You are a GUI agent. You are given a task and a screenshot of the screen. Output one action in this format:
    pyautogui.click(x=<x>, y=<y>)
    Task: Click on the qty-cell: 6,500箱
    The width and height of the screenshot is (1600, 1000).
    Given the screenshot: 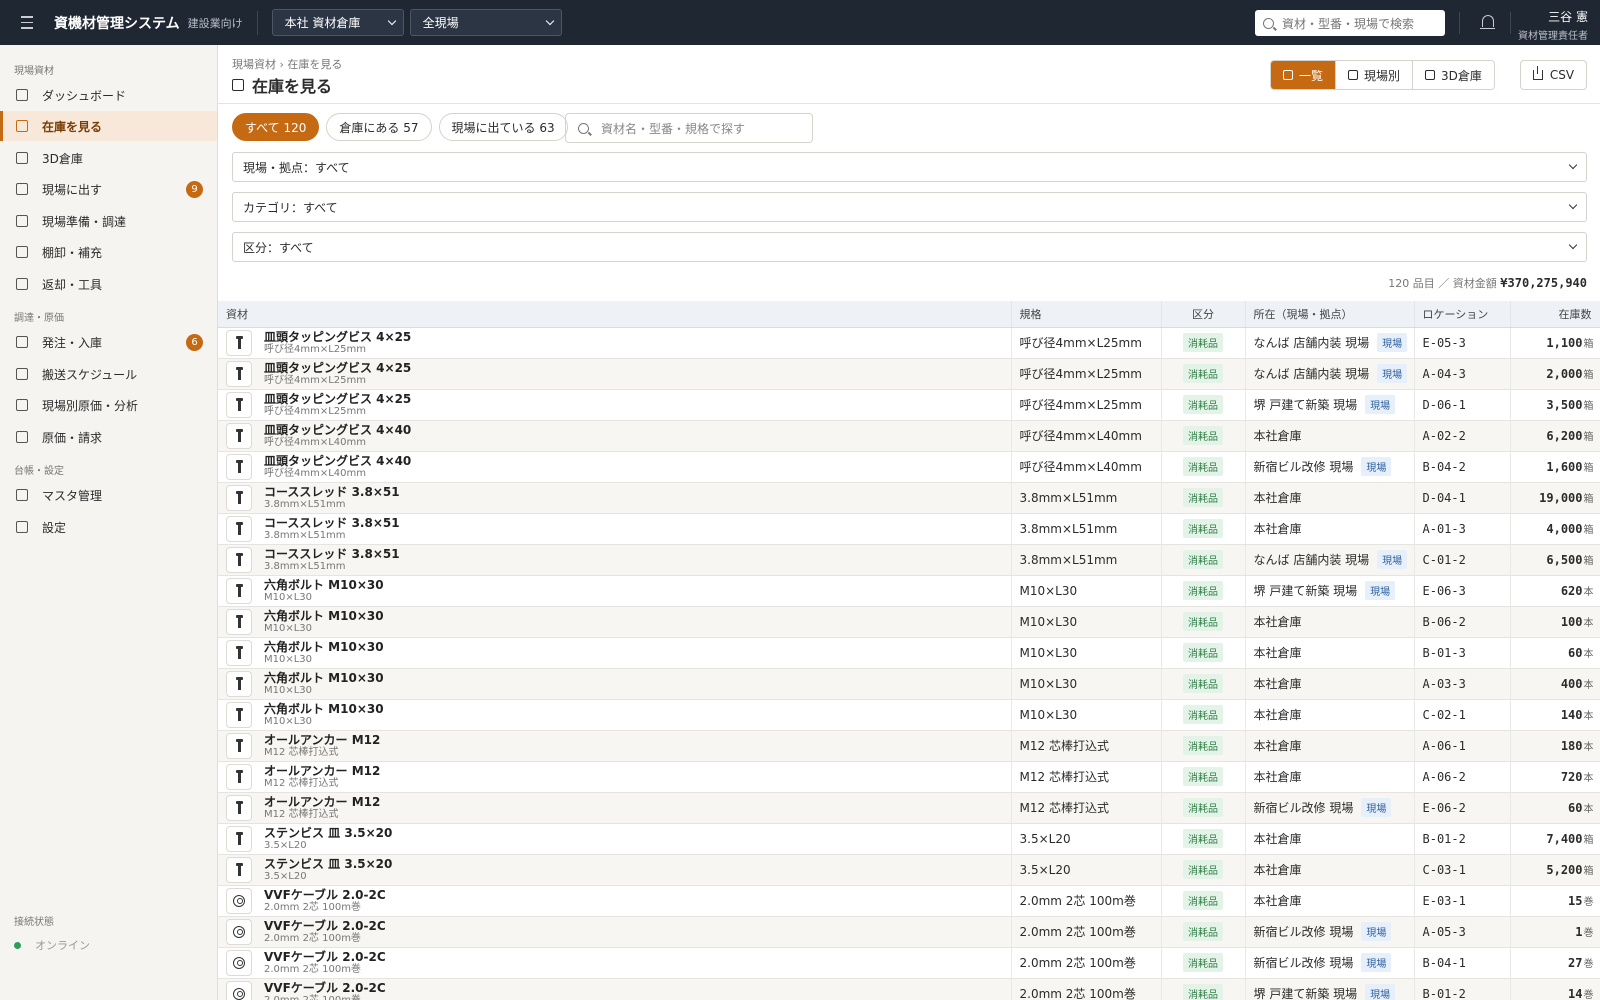 What is the action you would take?
    pyautogui.click(x=1555, y=560)
    